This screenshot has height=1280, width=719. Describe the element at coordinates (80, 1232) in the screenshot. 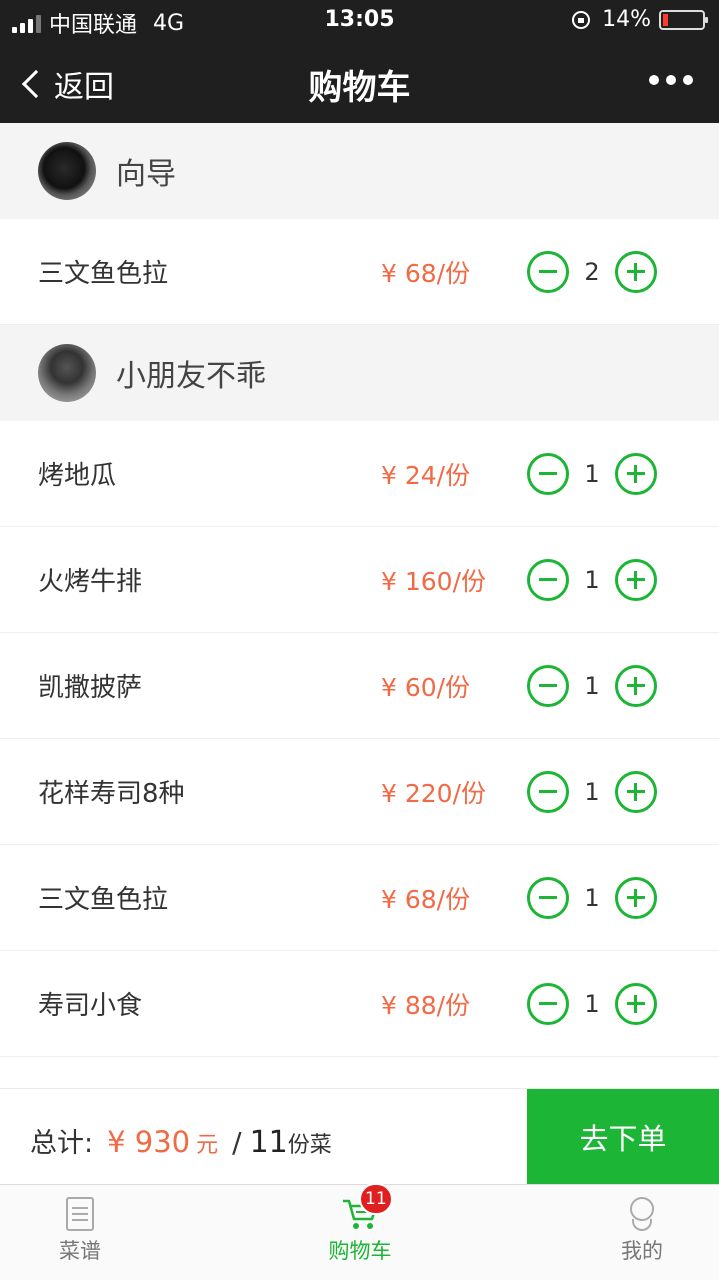

I see `tab-recipes: 菜谱` at that location.